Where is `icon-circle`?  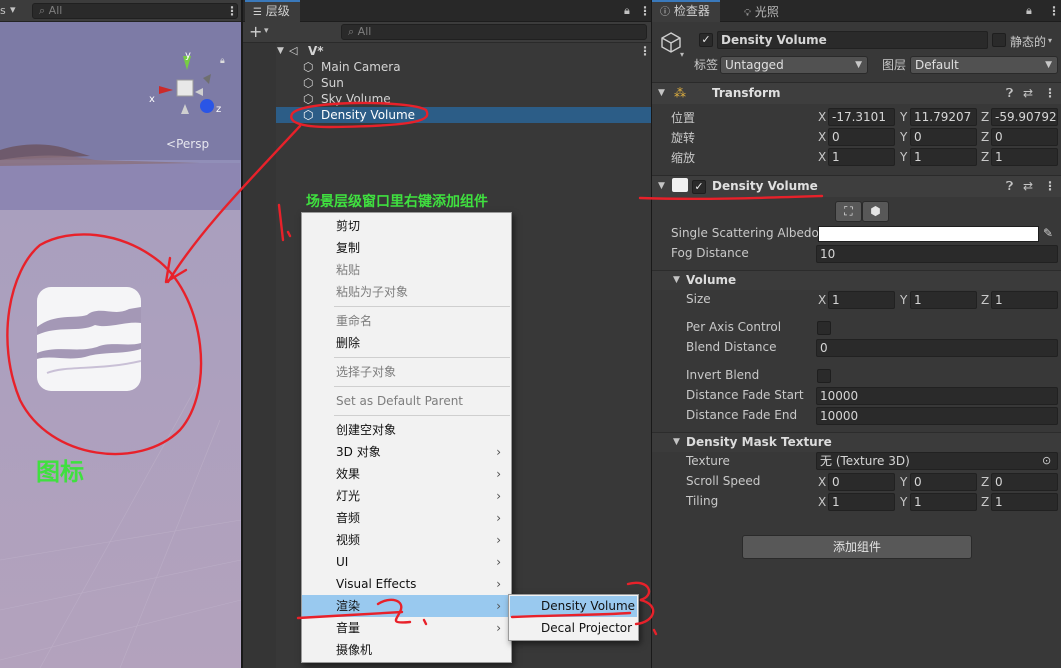 icon-circle is located at coordinates (104, 344).